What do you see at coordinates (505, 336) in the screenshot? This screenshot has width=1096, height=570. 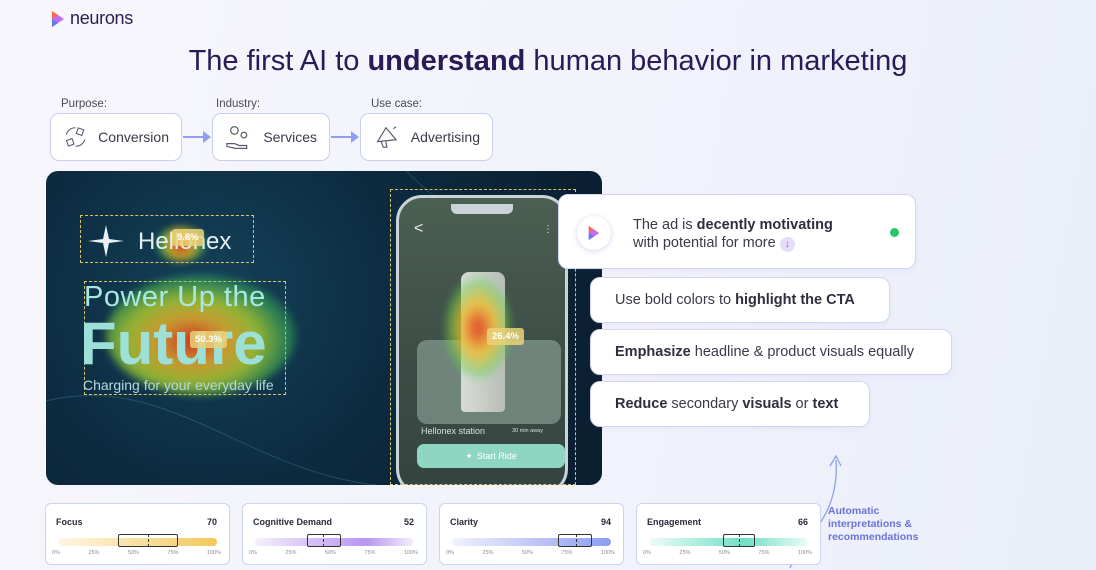 I see `heat-label-product: 26.4%` at bounding box center [505, 336].